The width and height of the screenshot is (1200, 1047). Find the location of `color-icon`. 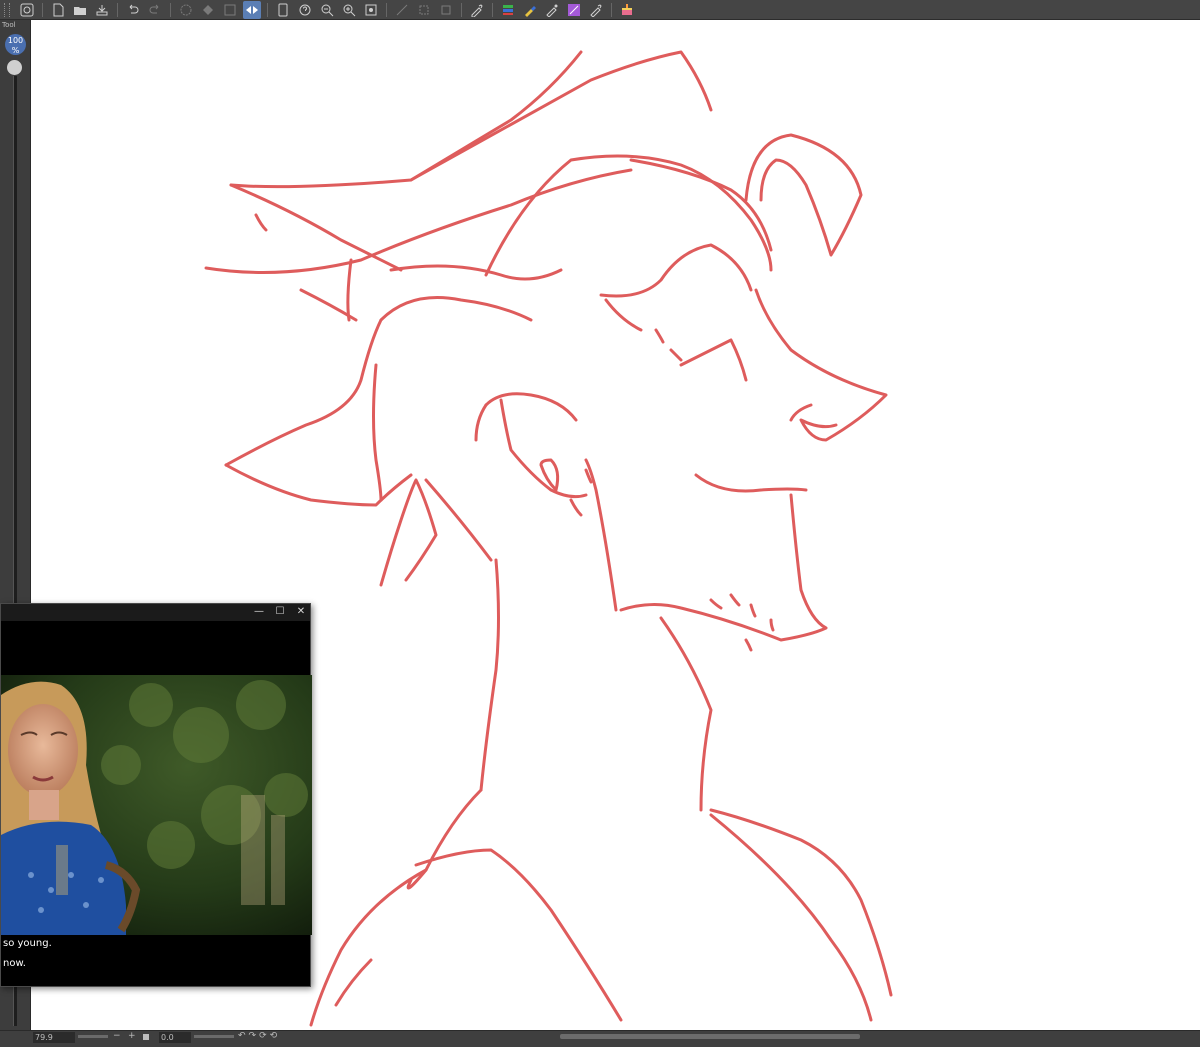

color-icon is located at coordinates (530, 11).